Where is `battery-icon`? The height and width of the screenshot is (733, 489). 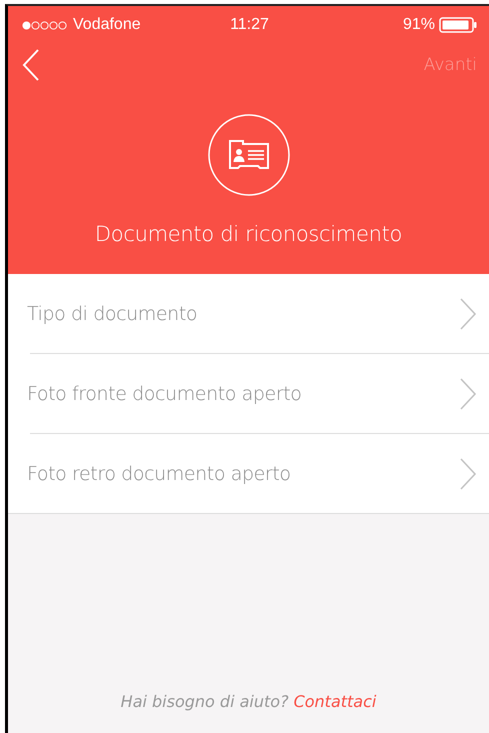
battery-icon is located at coordinates (458, 25).